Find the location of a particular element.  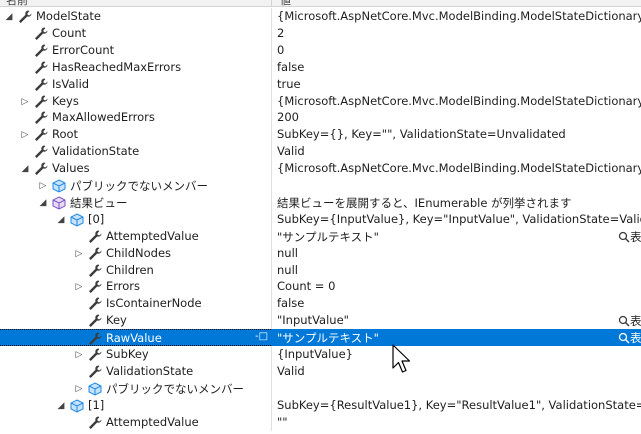

tree-row: Children null is located at coordinates (320, 270).